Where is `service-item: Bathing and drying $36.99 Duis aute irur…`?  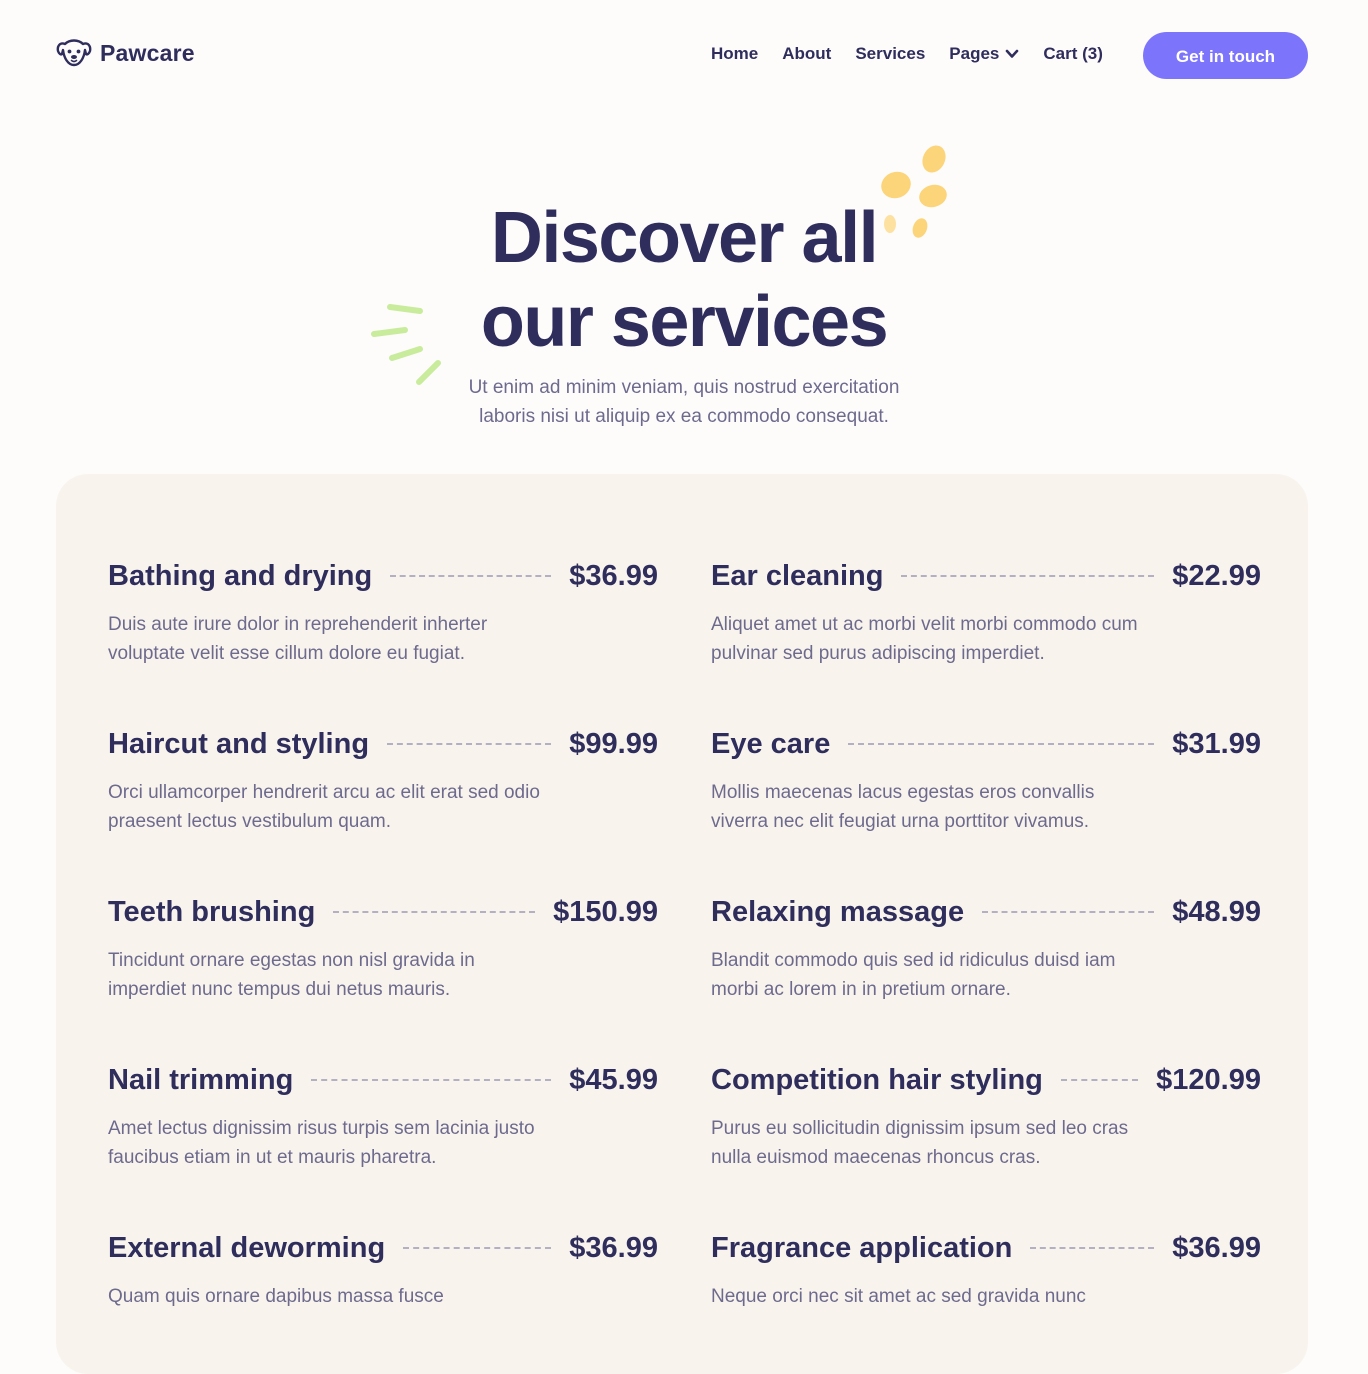 service-item: Bathing and drying $36.99 Duis aute irur… is located at coordinates (383, 612).